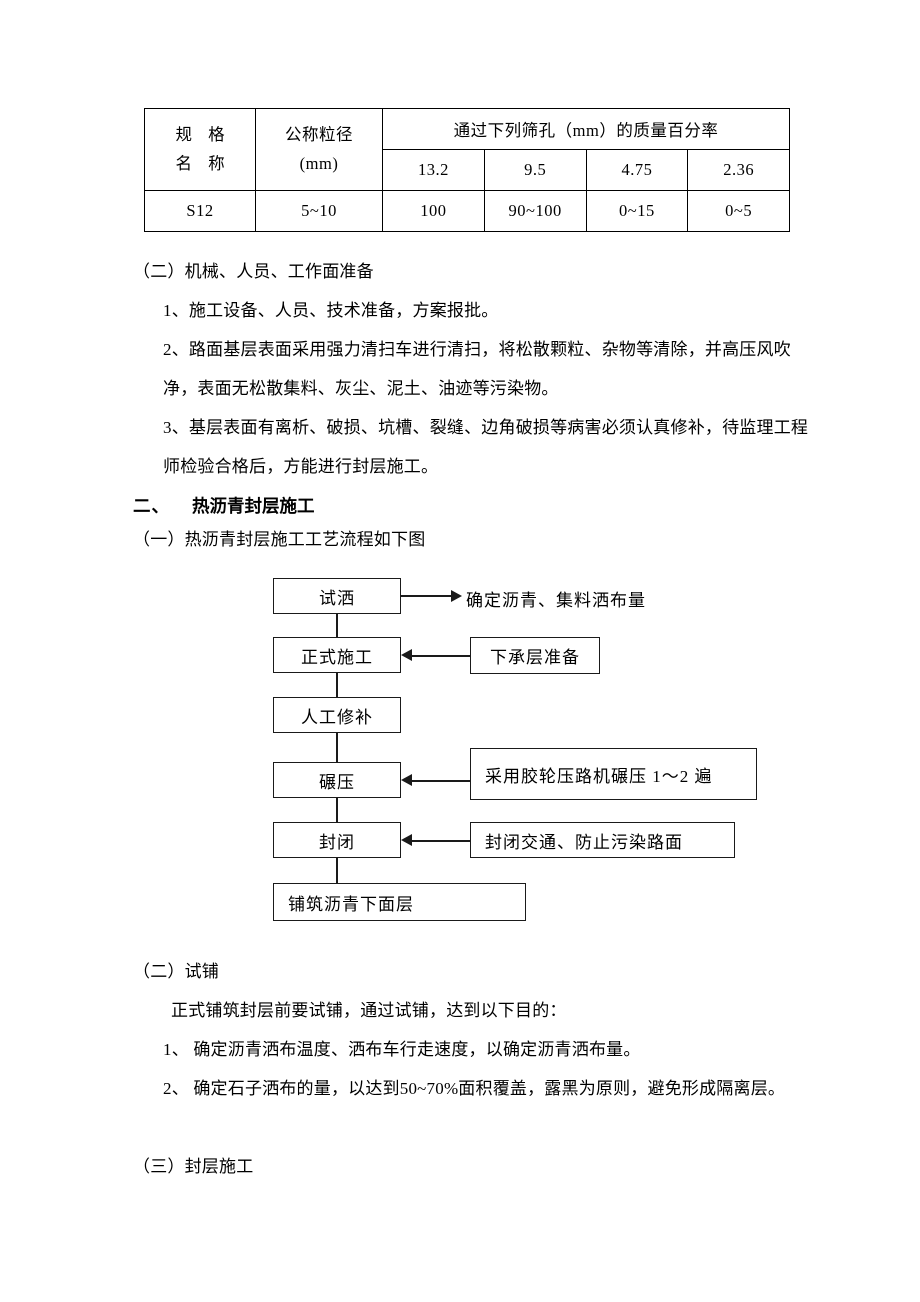 The width and height of the screenshot is (920, 1302). What do you see at coordinates (433, 211) in the screenshot?
I see `cell-sieve-0: 100` at bounding box center [433, 211].